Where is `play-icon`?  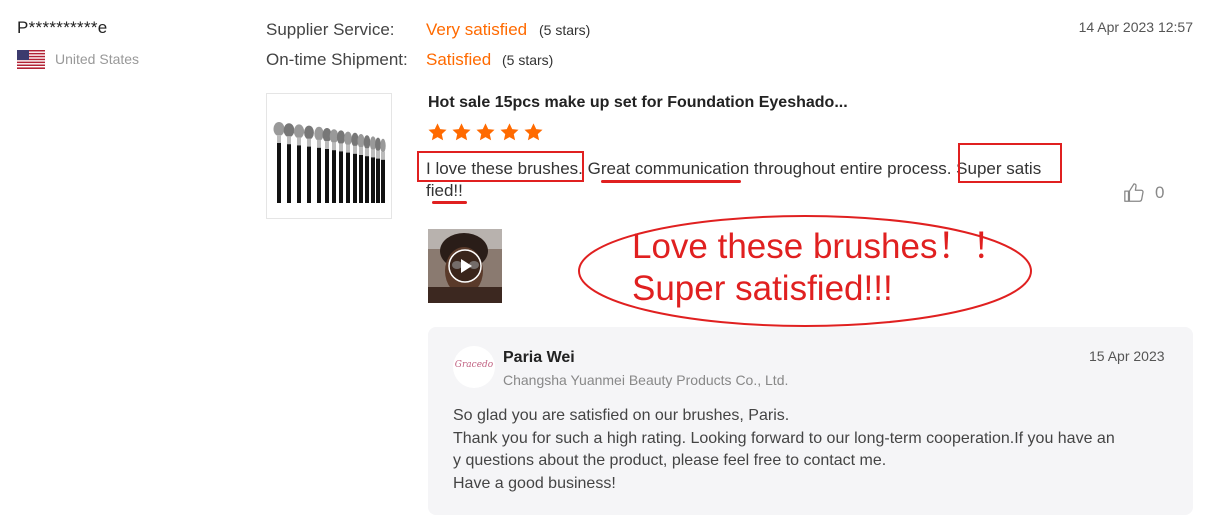 play-icon is located at coordinates (465, 266).